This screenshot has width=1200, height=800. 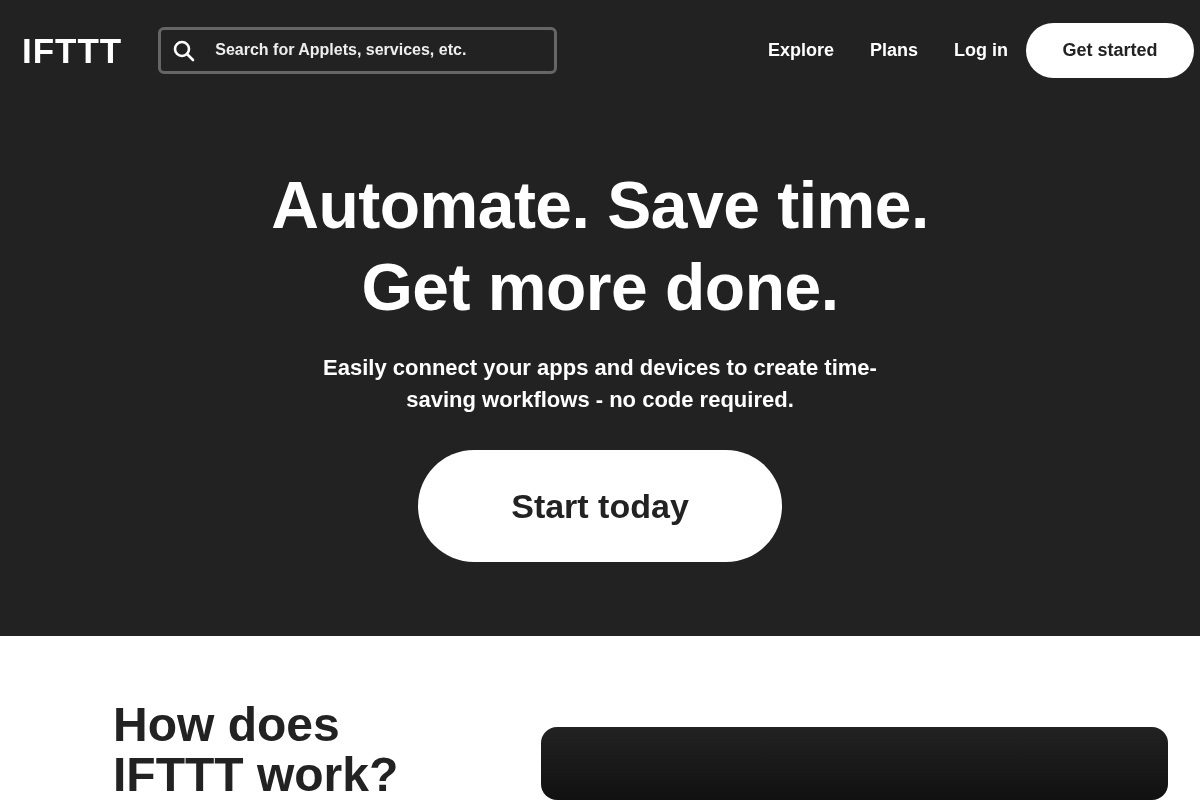 What do you see at coordinates (72, 50) in the screenshot?
I see `logo: IFTTT` at bounding box center [72, 50].